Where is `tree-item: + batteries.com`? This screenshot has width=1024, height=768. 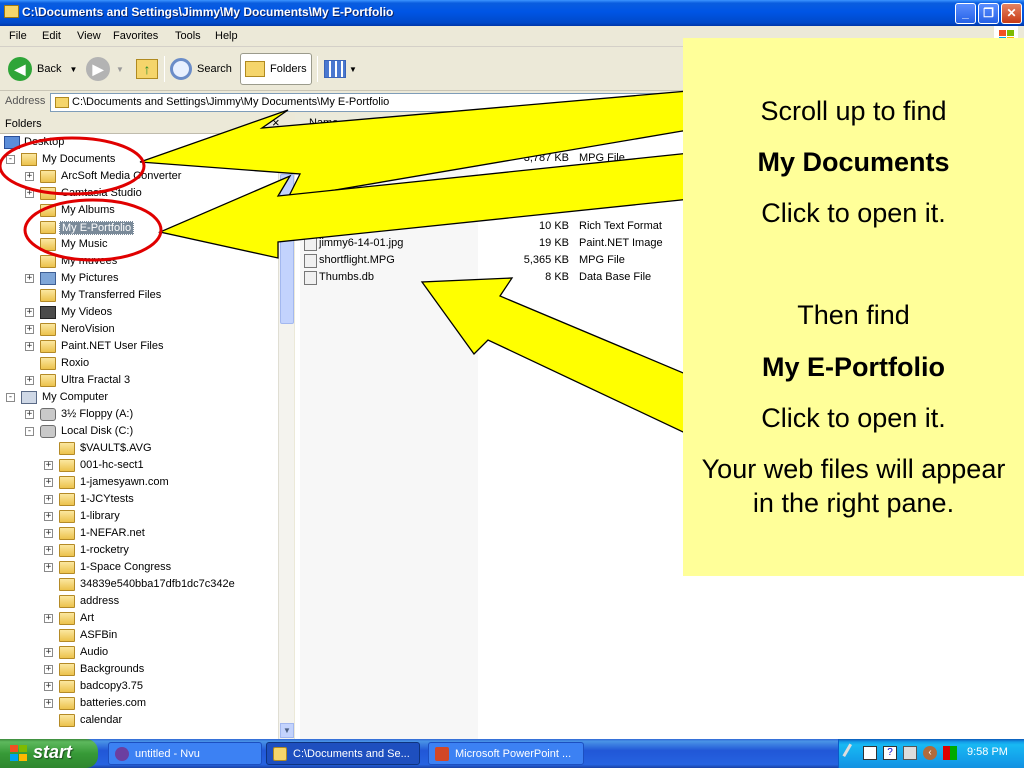 tree-item: + batteries.com is located at coordinates (139, 703).